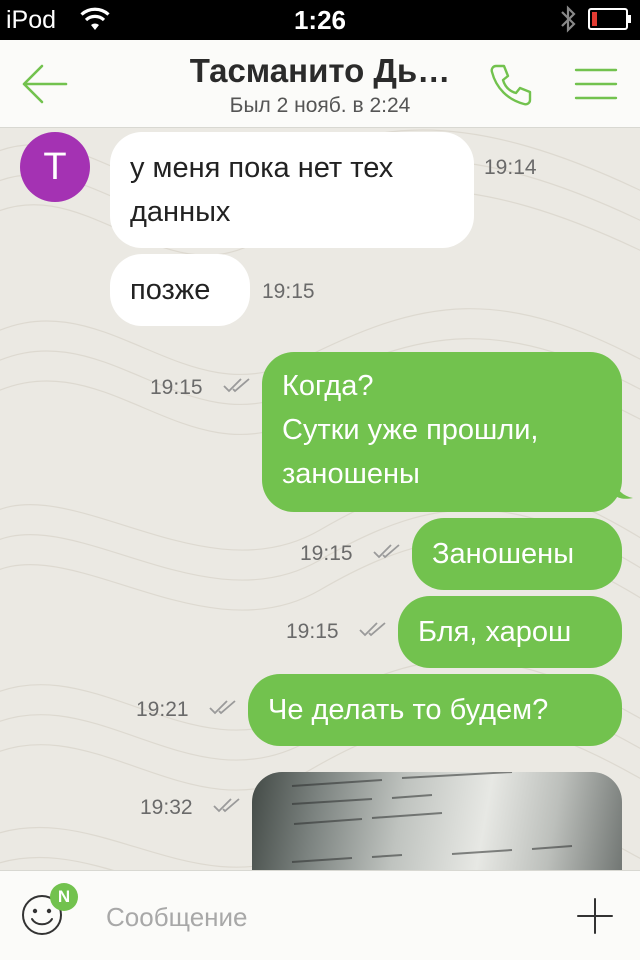  I want to click on battery-icon, so click(609, 19).